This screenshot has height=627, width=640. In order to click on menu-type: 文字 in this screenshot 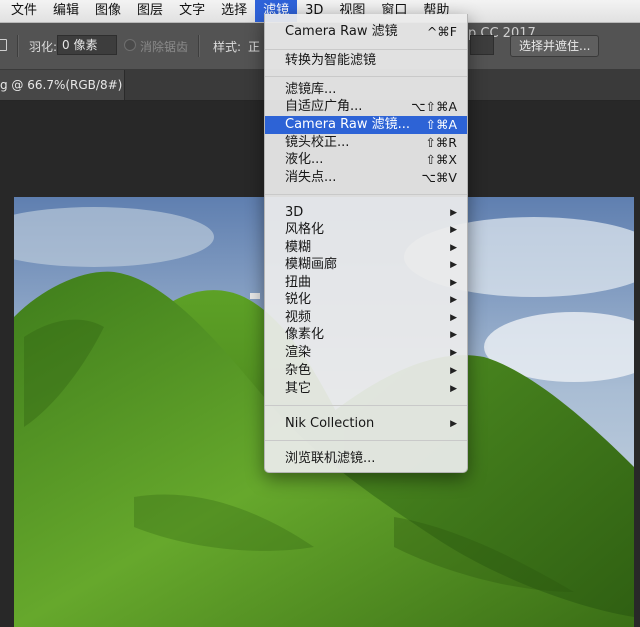, I will do `click(192, 11)`.